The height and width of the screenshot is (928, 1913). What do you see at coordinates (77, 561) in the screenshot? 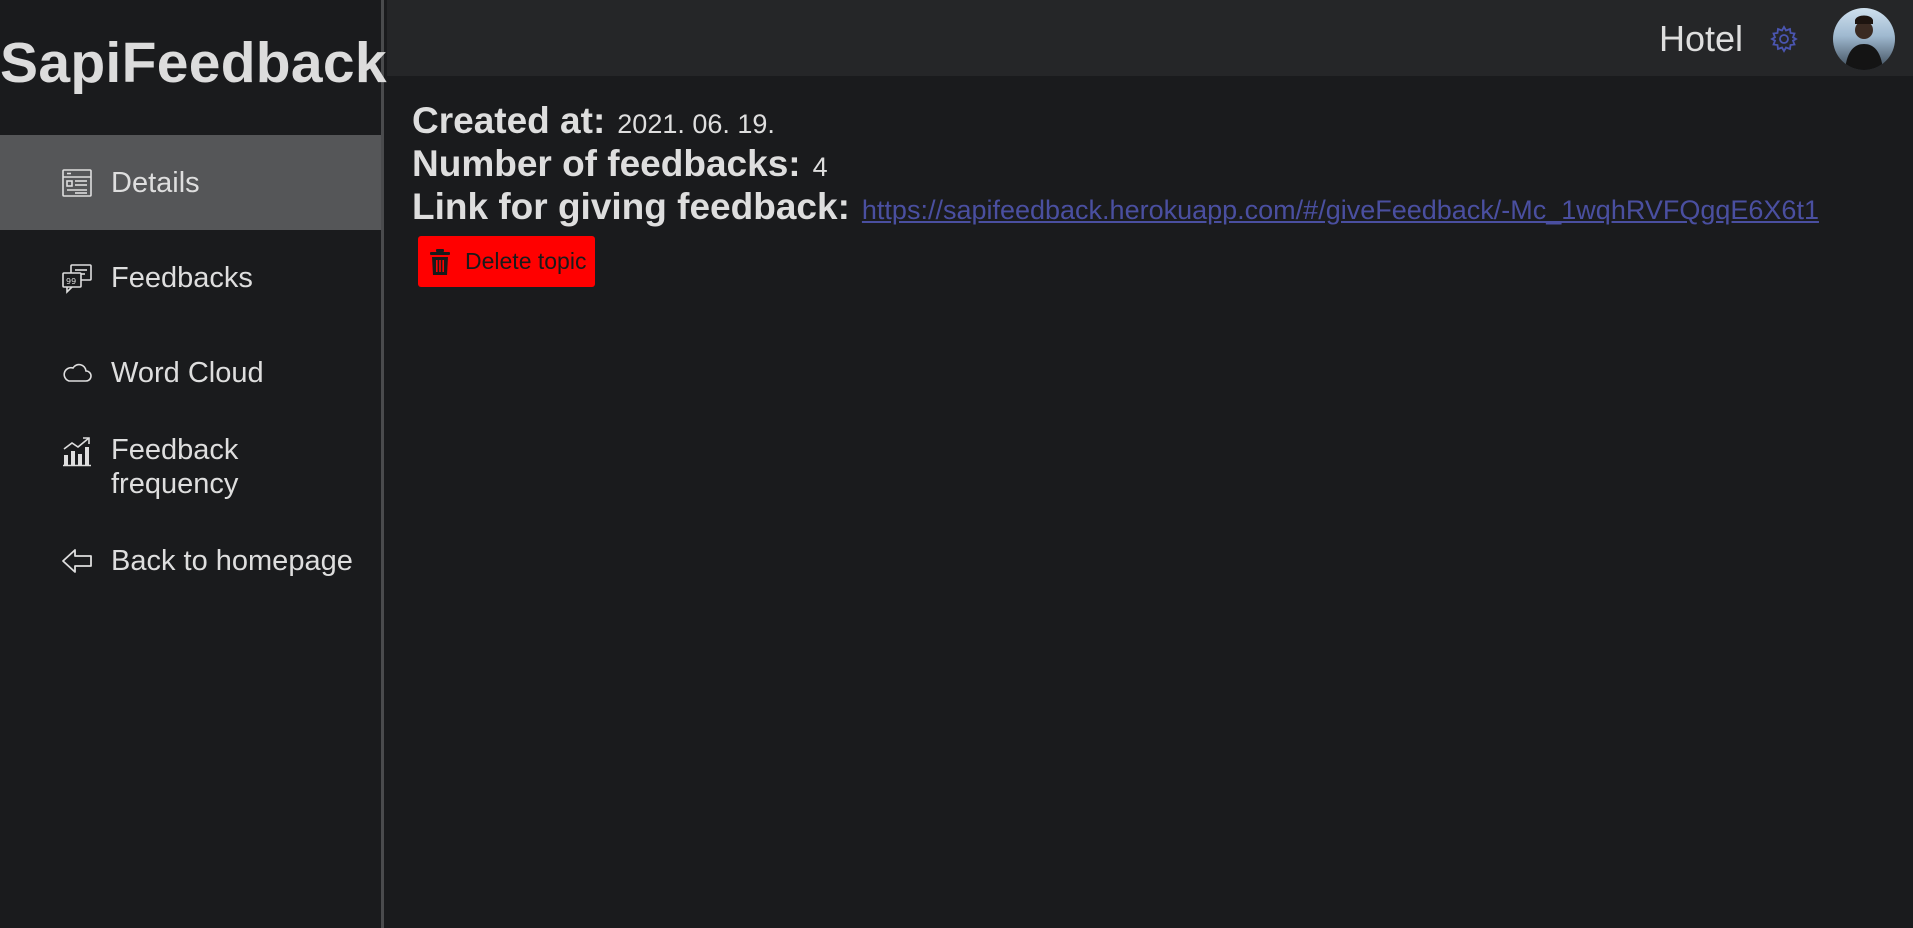
I see `arrow-left-icon` at bounding box center [77, 561].